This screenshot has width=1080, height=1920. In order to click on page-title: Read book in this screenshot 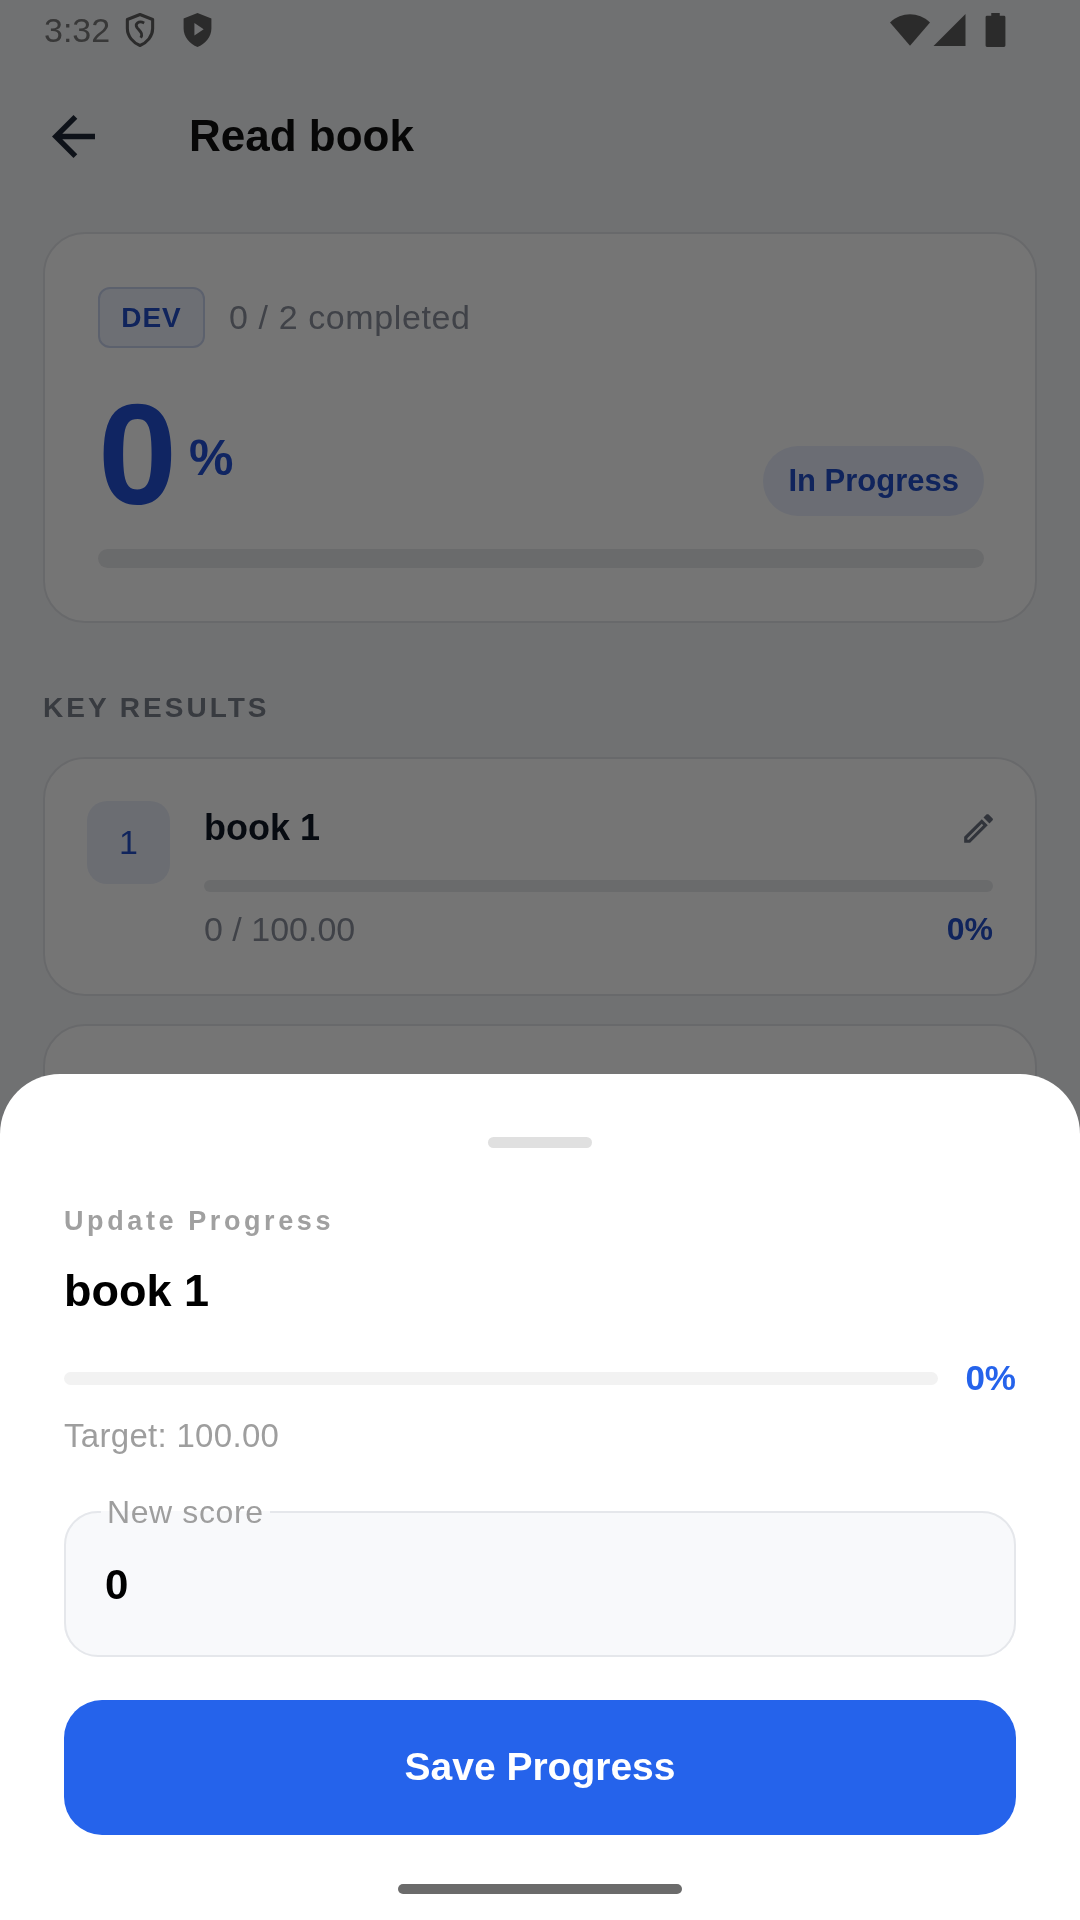, I will do `click(301, 135)`.